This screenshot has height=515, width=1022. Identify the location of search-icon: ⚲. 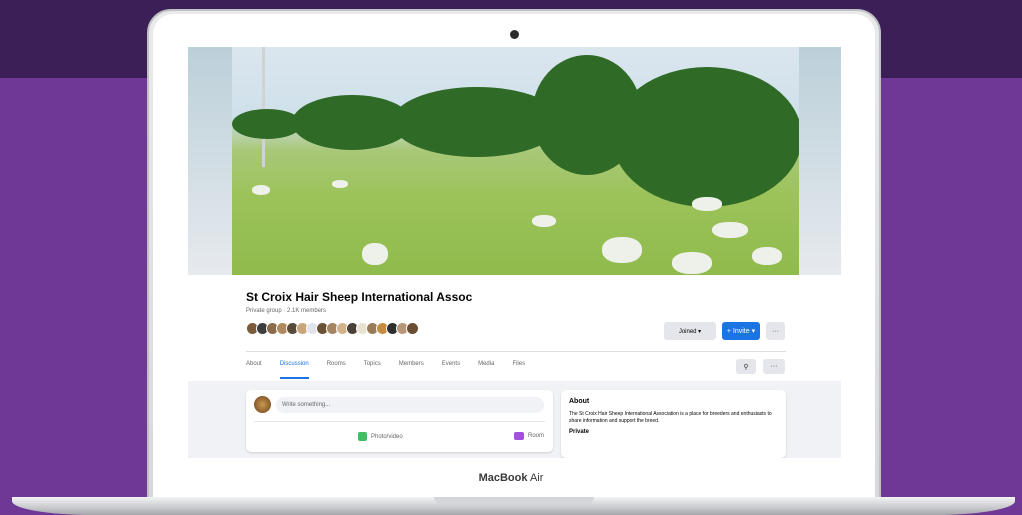
(746, 367).